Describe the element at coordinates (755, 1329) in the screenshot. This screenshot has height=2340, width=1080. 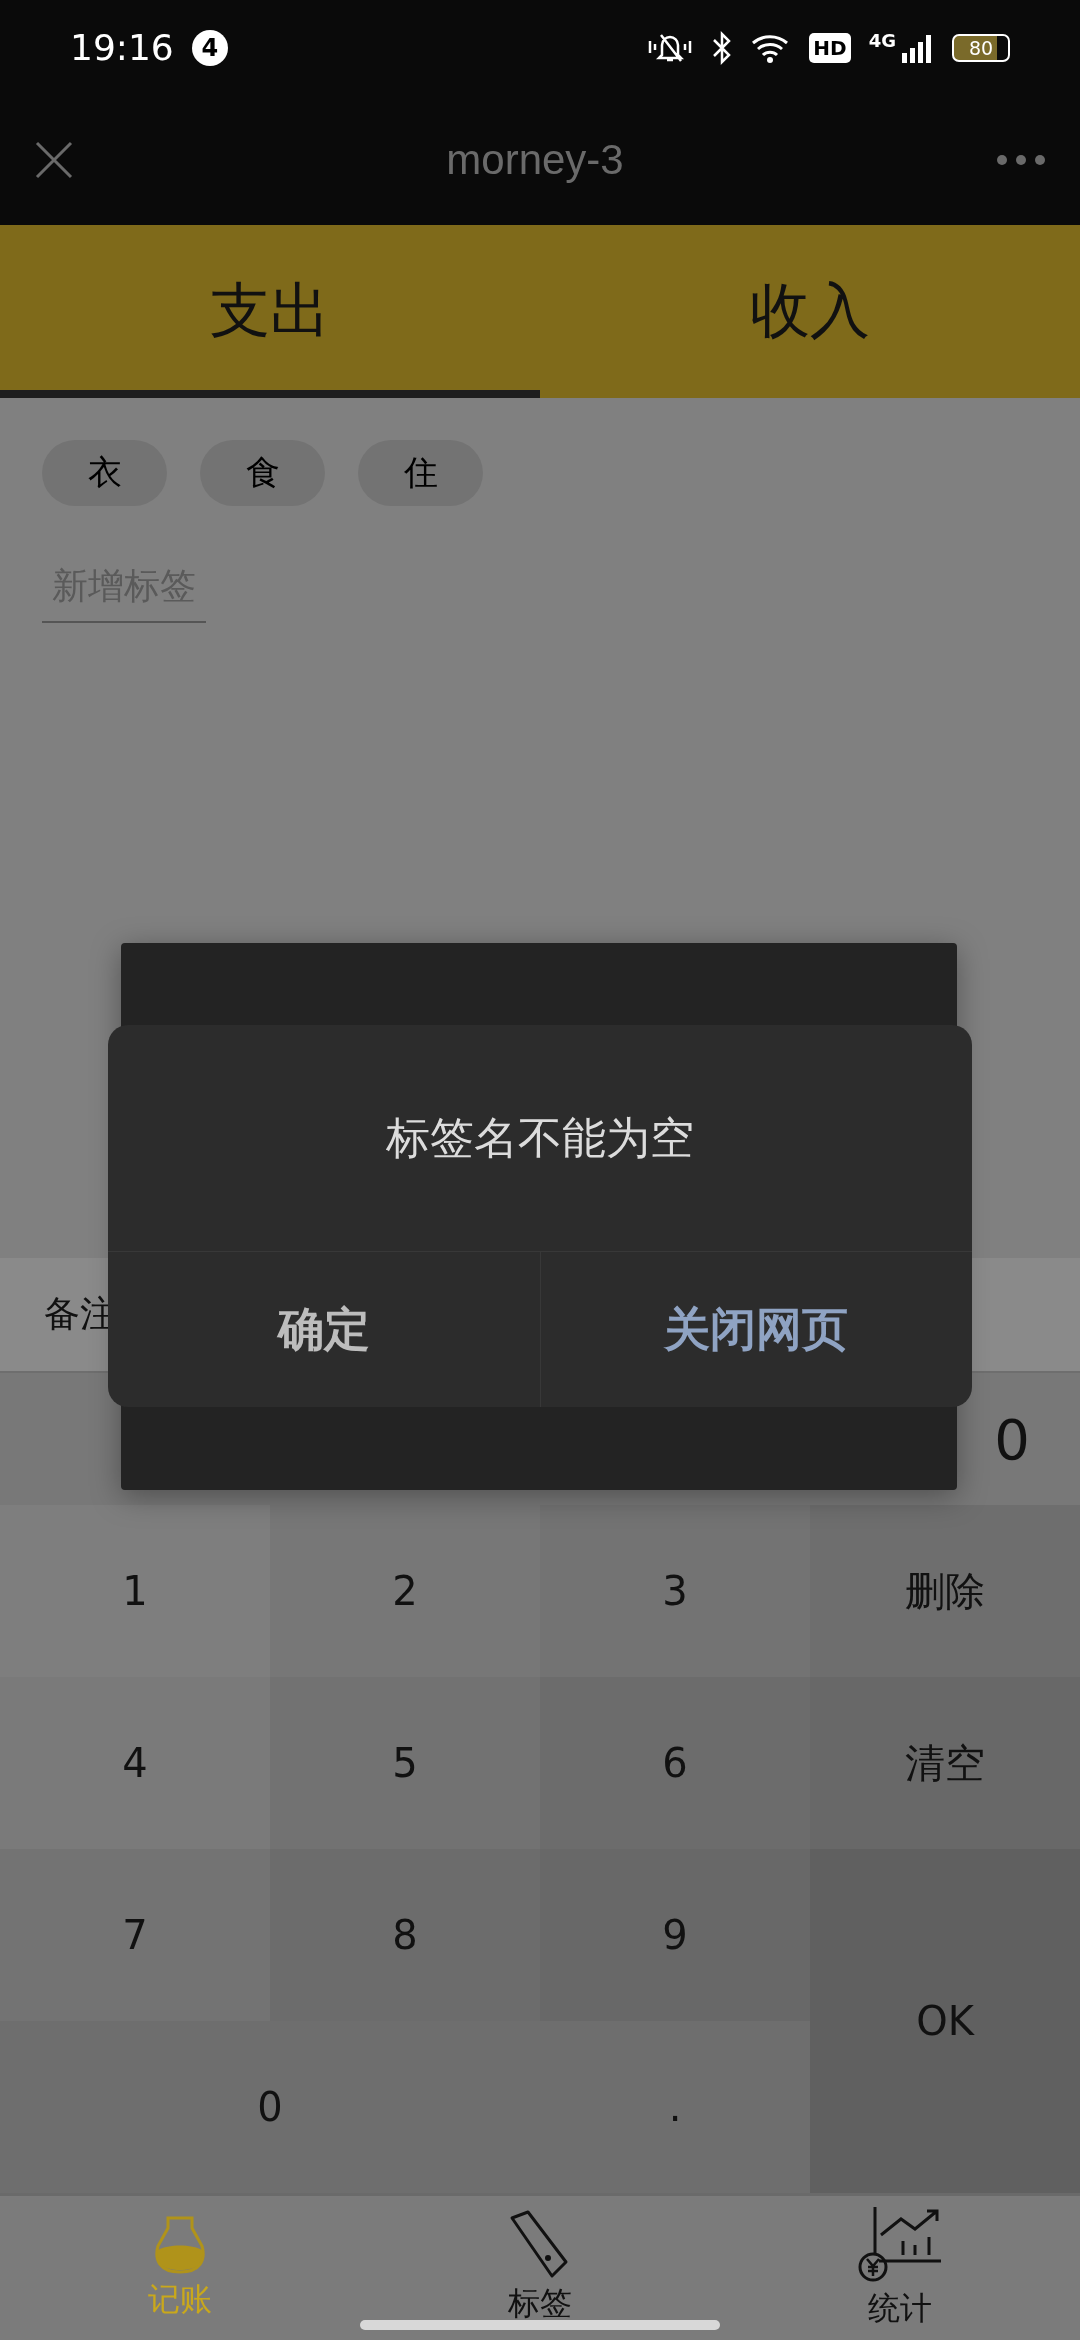
I see `alert-button: 关闭网页` at that location.